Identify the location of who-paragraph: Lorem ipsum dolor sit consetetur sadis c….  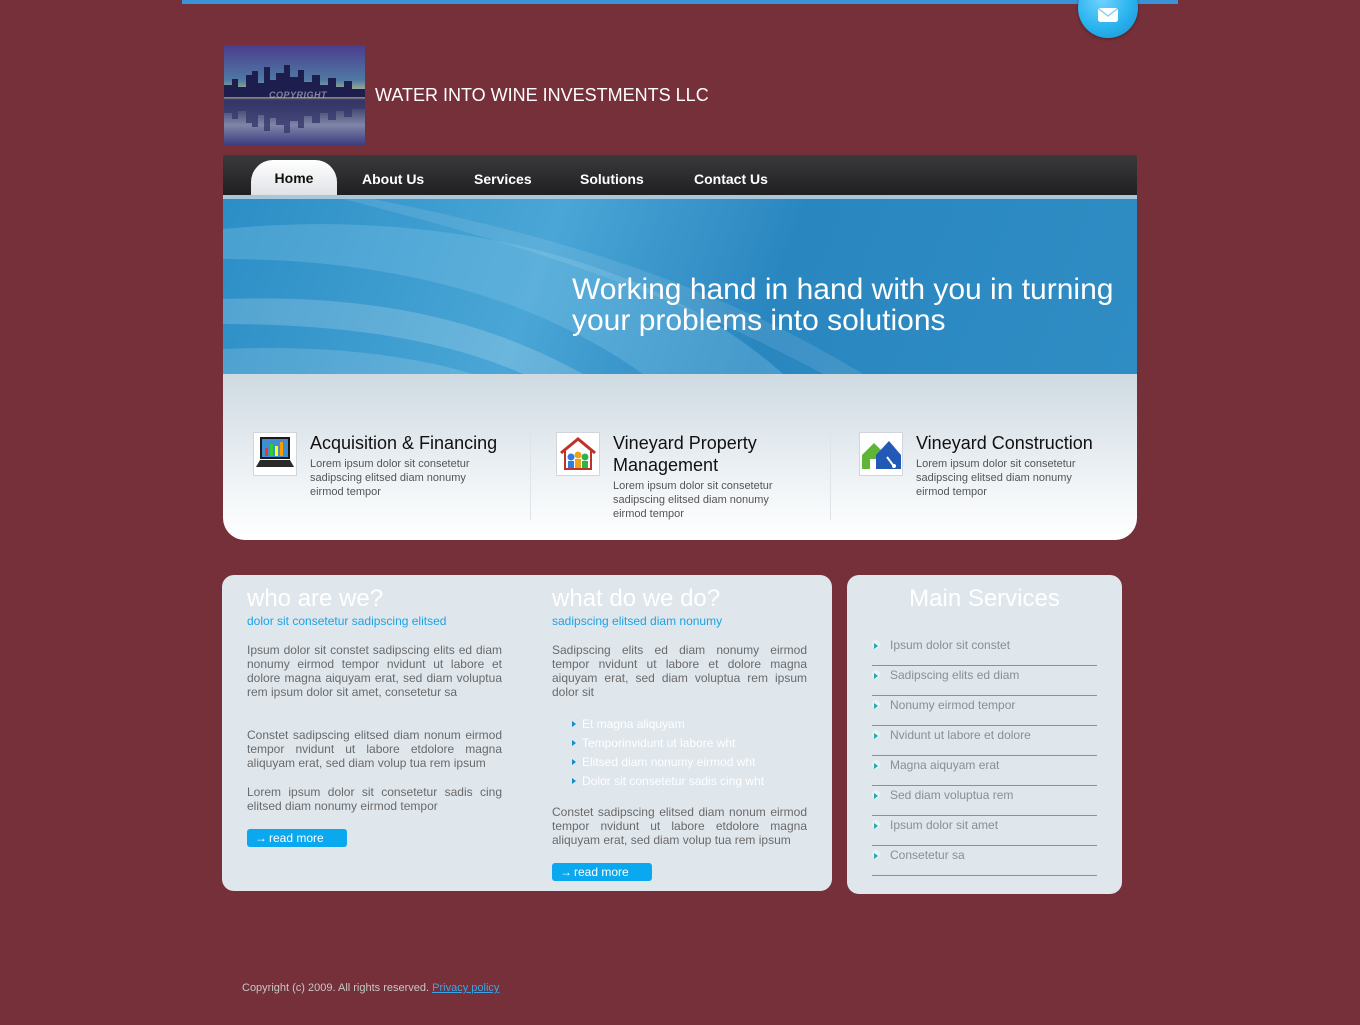
(374, 799).